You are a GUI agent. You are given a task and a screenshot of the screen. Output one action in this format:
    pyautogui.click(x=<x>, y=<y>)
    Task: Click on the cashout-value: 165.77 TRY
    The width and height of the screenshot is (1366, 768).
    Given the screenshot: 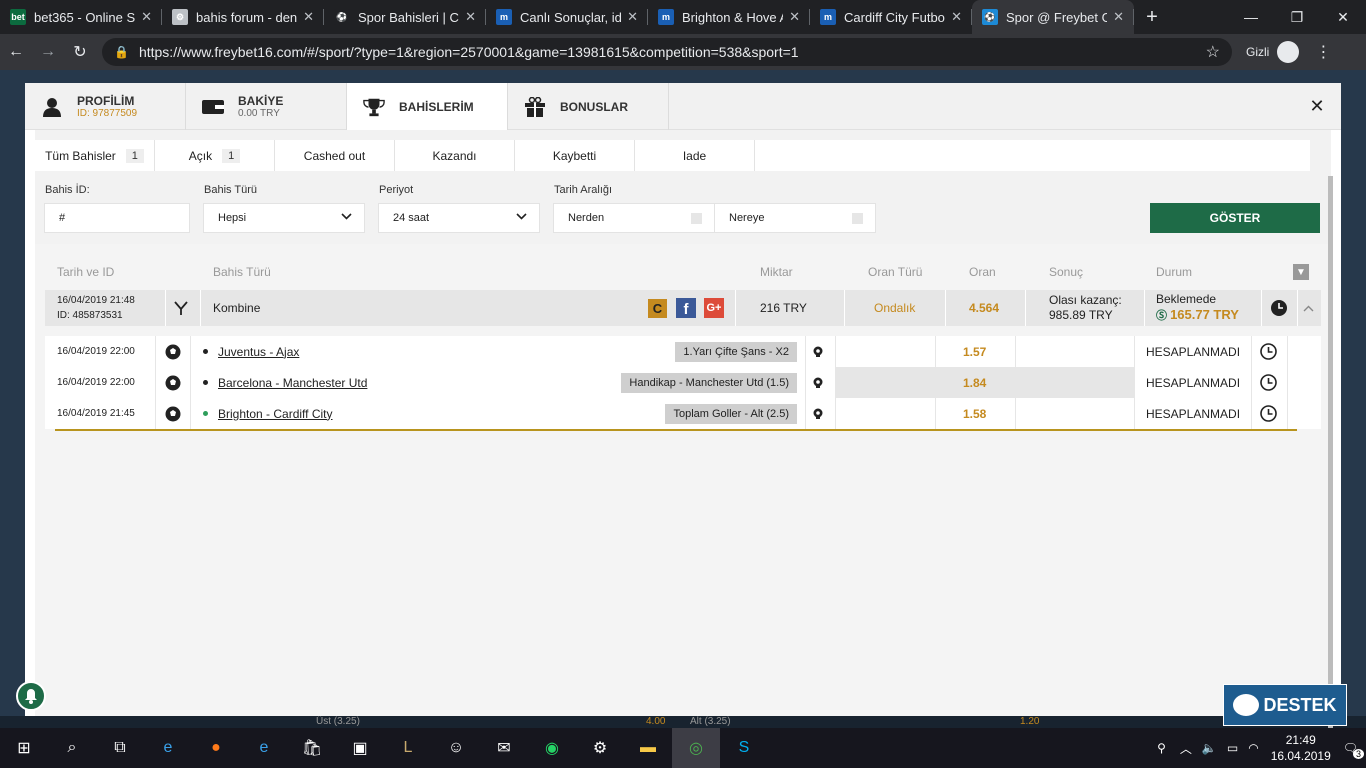 What is the action you would take?
    pyautogui.click(x=1204, y=314)
    